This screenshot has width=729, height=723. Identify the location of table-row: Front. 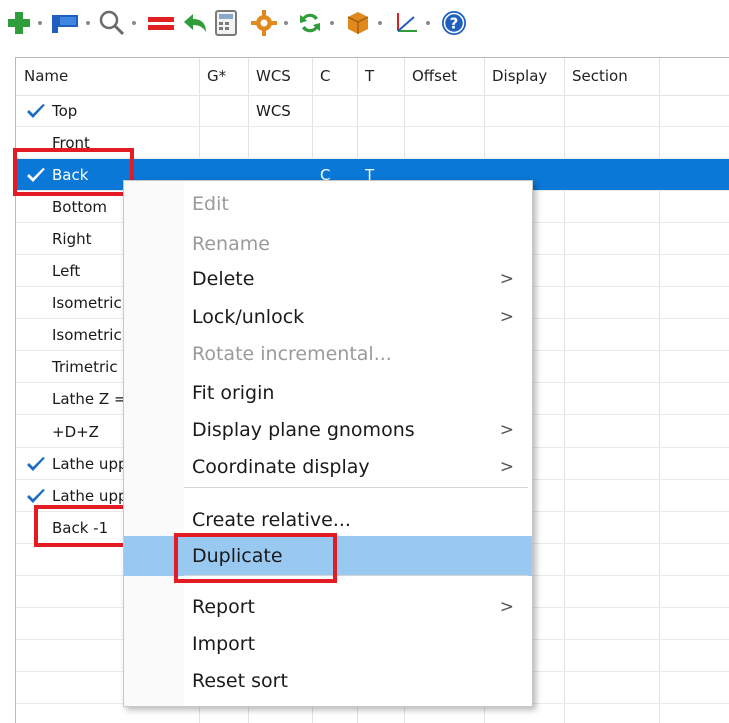
(372, 143).